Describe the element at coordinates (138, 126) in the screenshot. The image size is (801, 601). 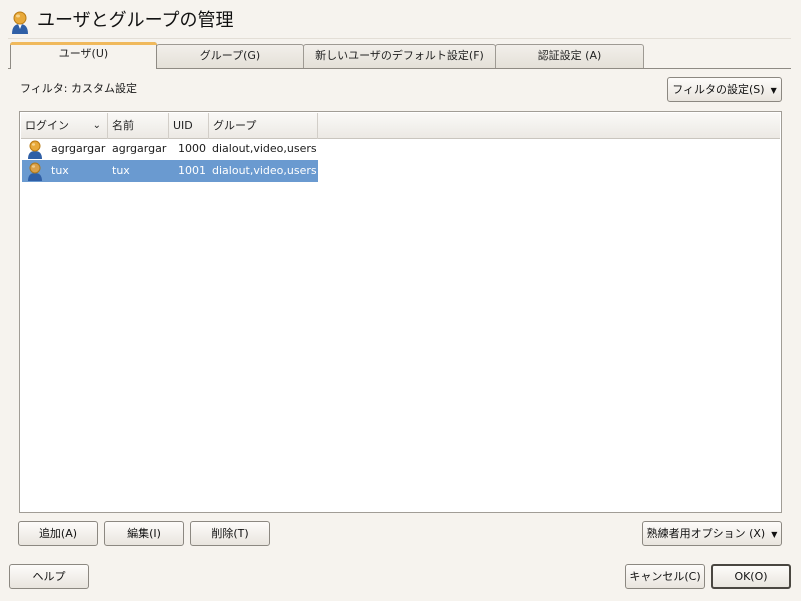
I see `column-header-name: 名前` at that location.